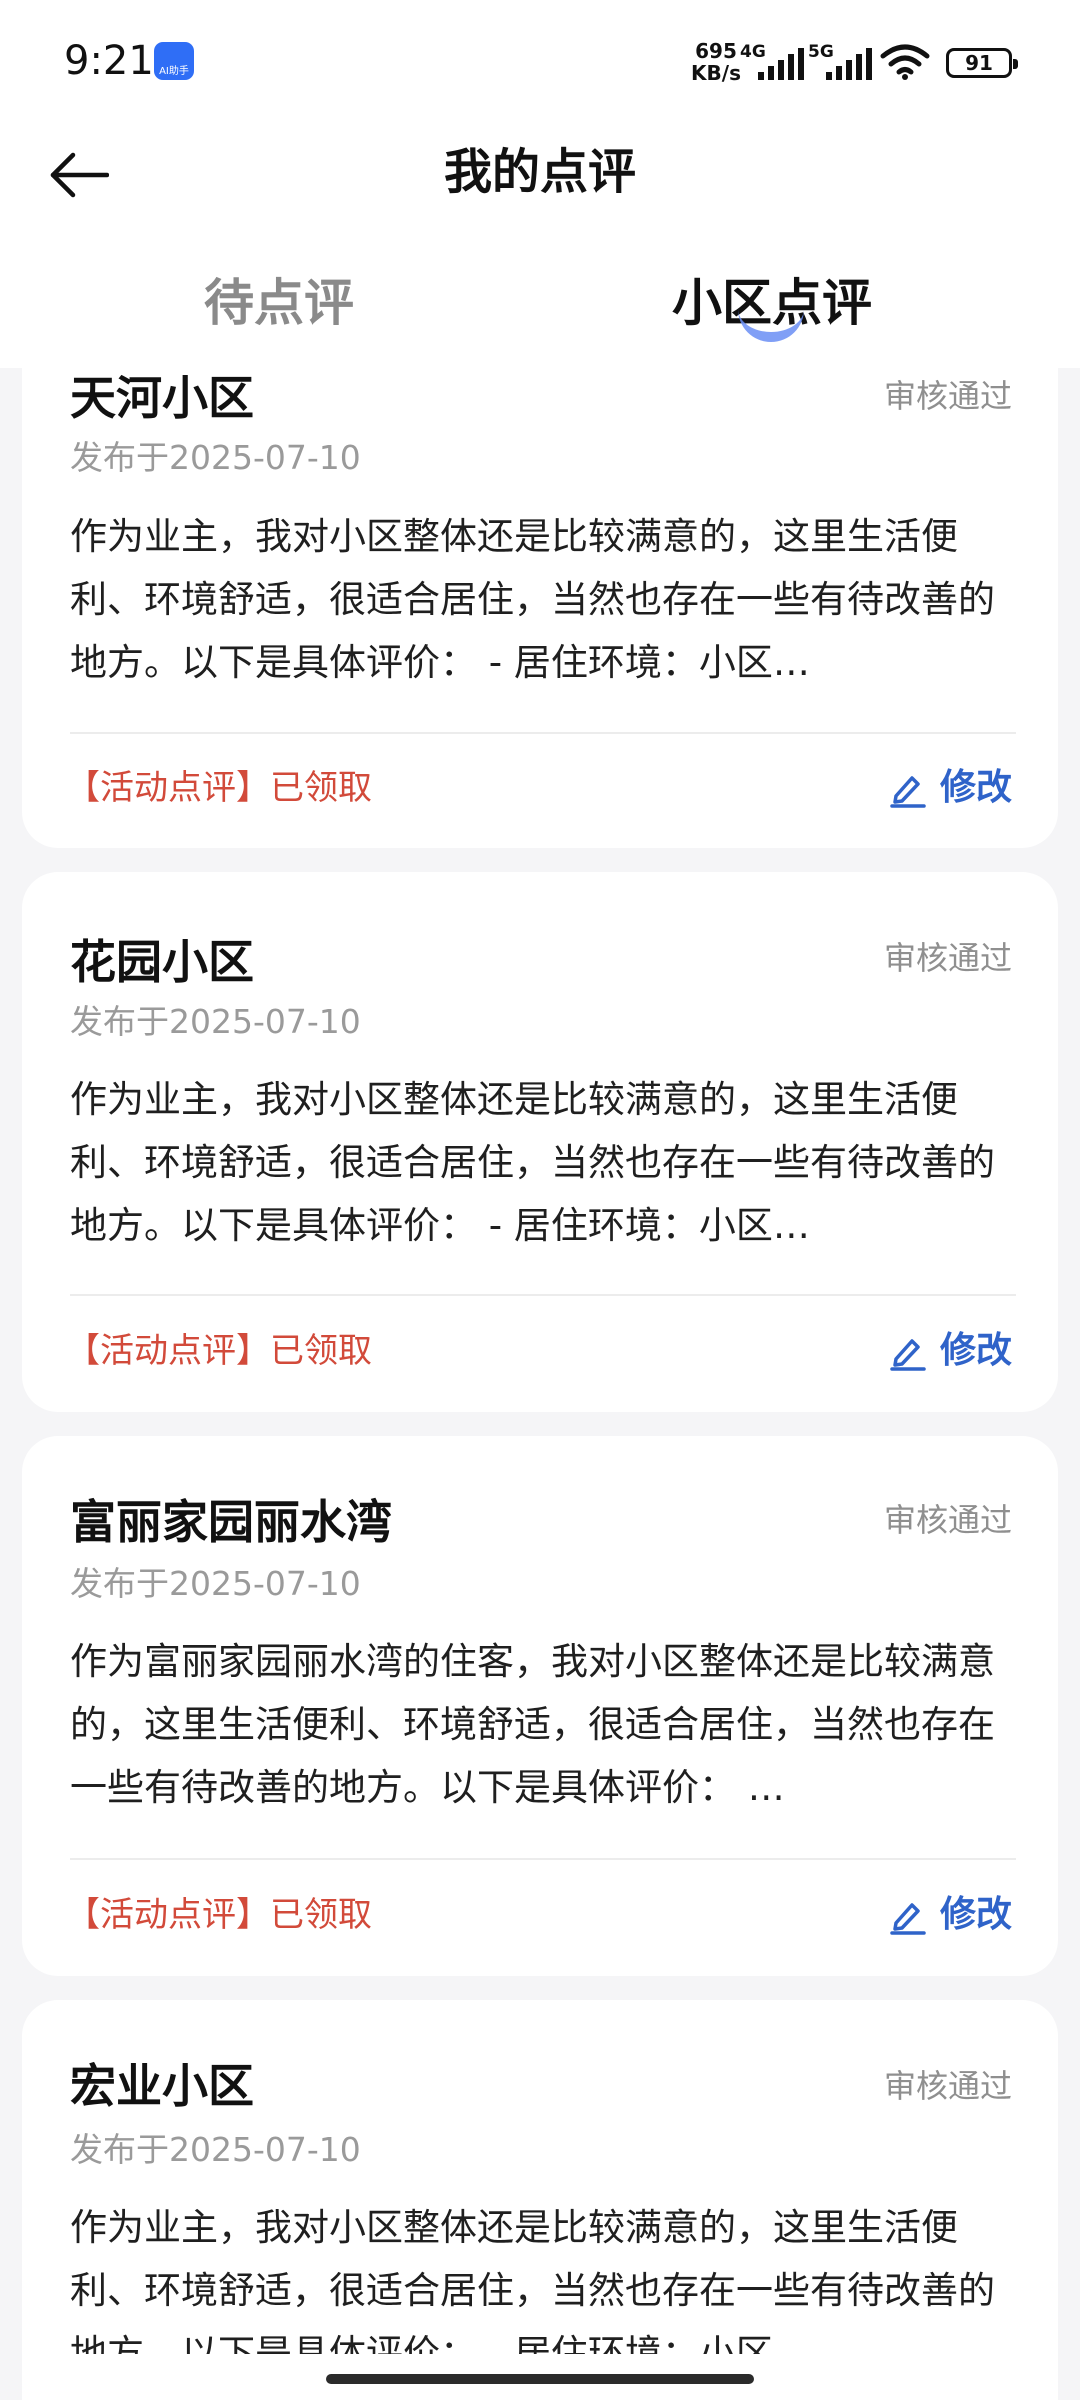 This screenshot has width=1080, height=2400. Describe the element at coordinates (109, 61) in the screenshot. I see `status-time: 9:21` at that location.